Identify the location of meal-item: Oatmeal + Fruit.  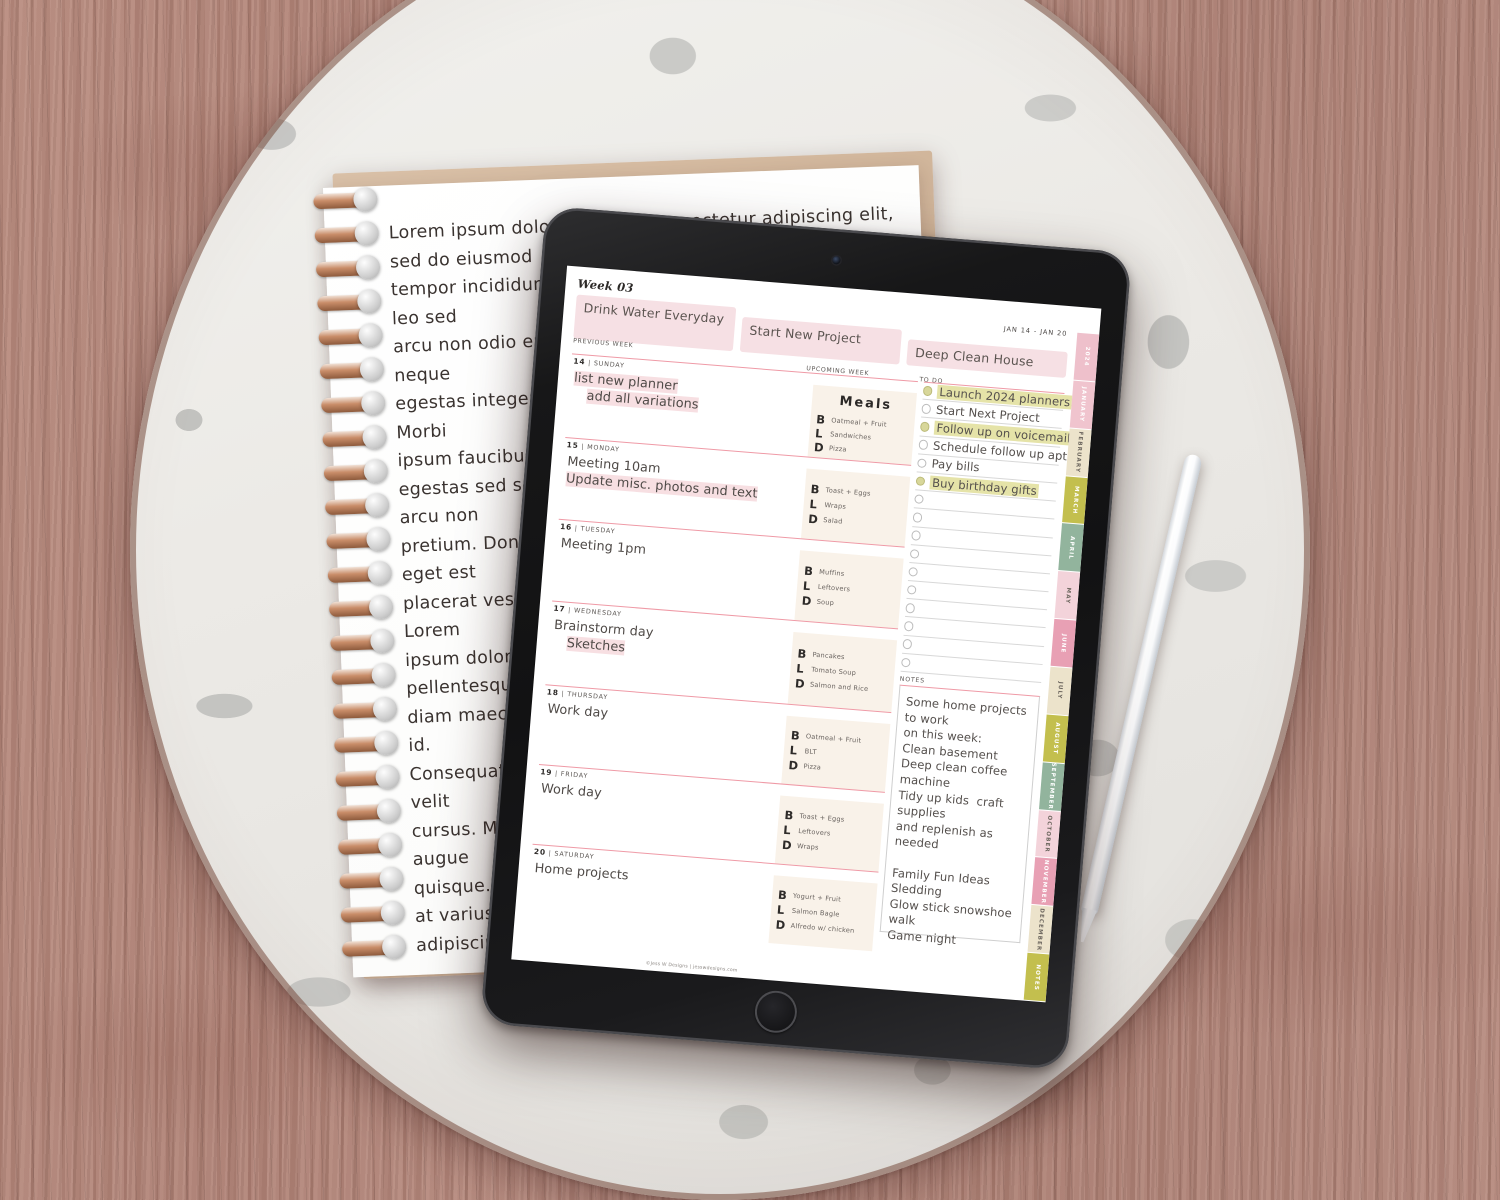
(859, 422).